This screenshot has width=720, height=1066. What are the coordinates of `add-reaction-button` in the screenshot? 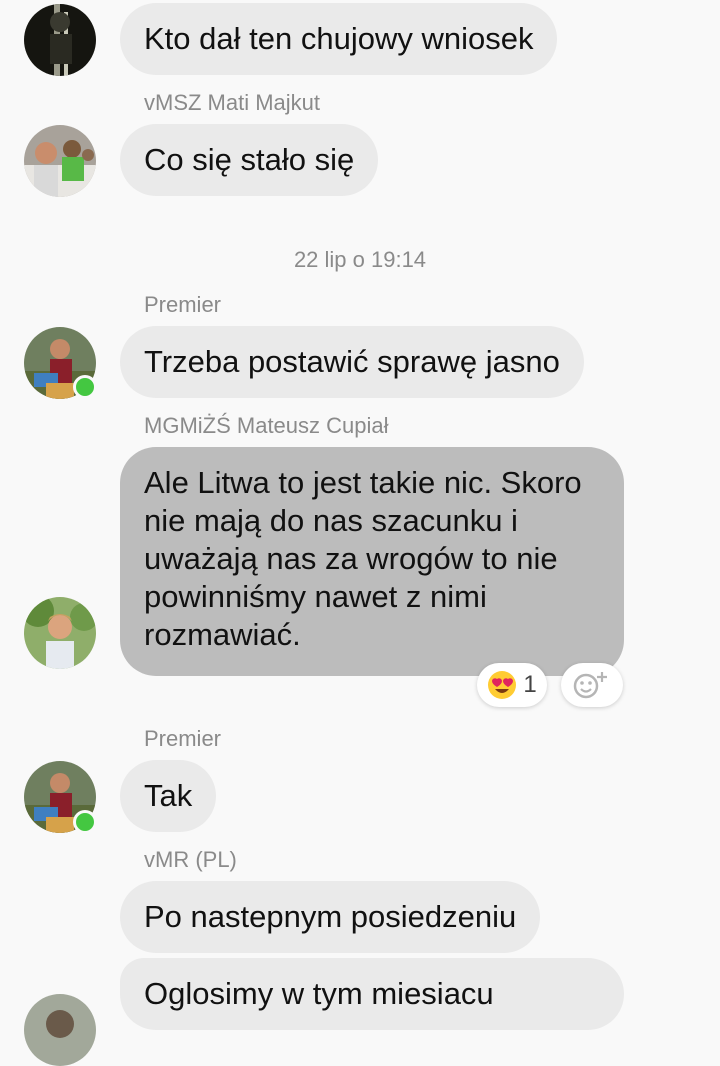 It's located at (592, 685).